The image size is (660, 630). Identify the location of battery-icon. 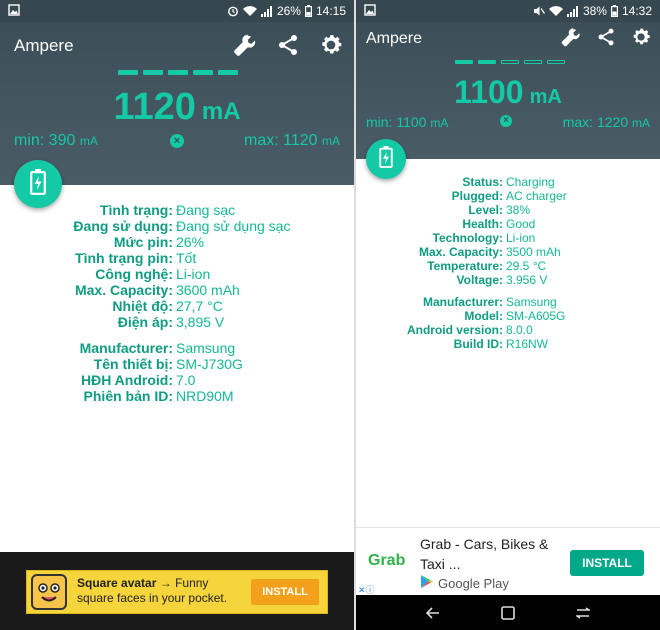
(308, 11).